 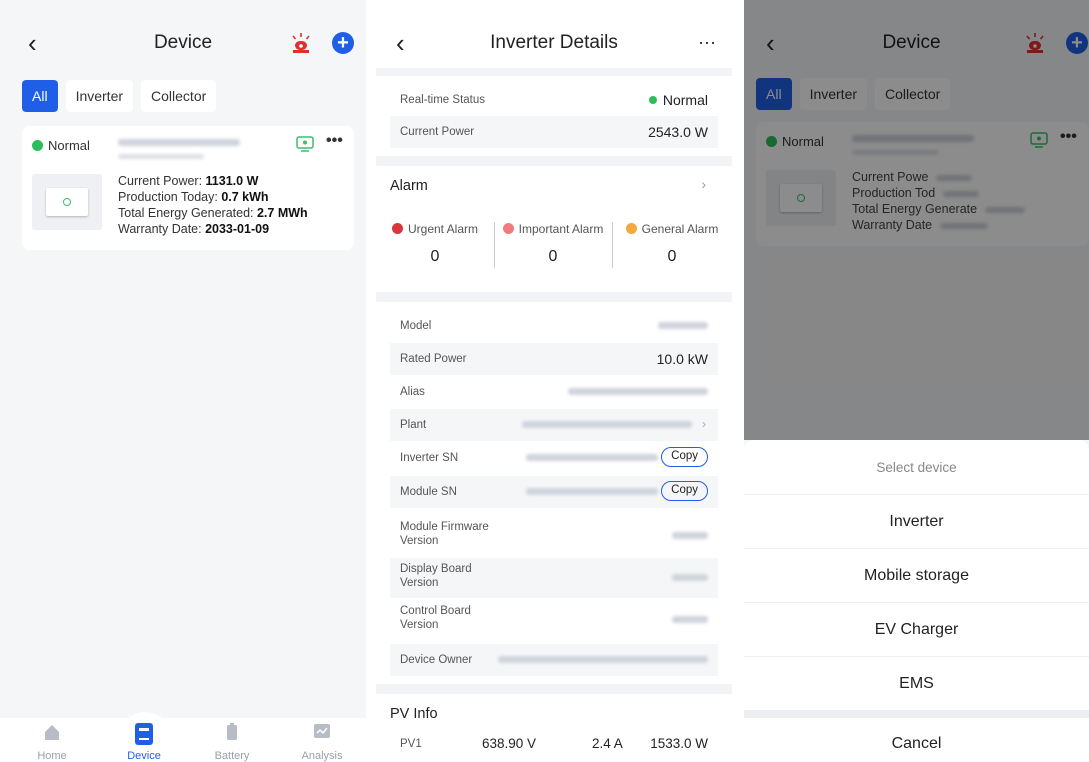 I want to click on current-power-row: Current Power 2543.0 W, so click(x=554, y=132).